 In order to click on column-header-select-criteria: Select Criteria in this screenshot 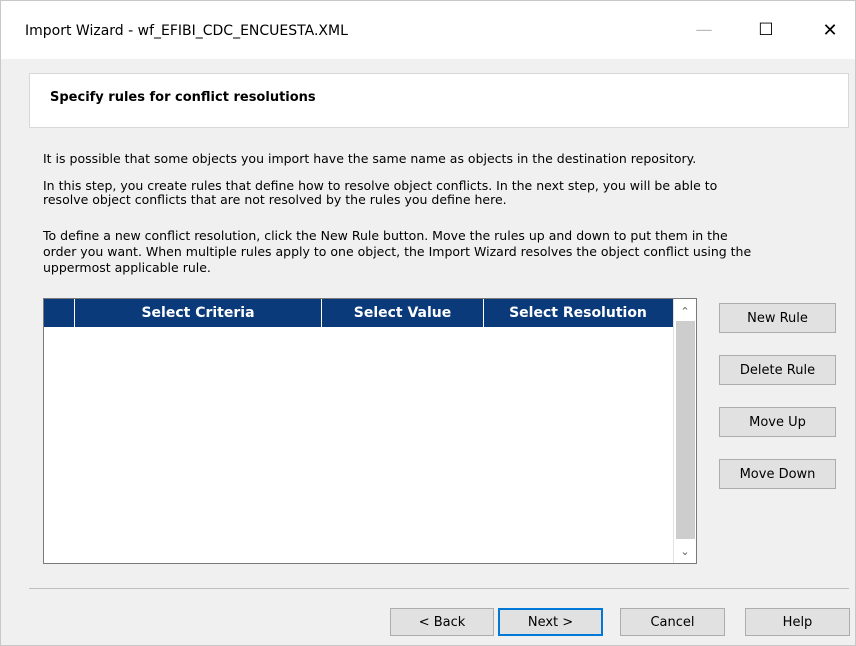, I will do `click(198, 313)`.